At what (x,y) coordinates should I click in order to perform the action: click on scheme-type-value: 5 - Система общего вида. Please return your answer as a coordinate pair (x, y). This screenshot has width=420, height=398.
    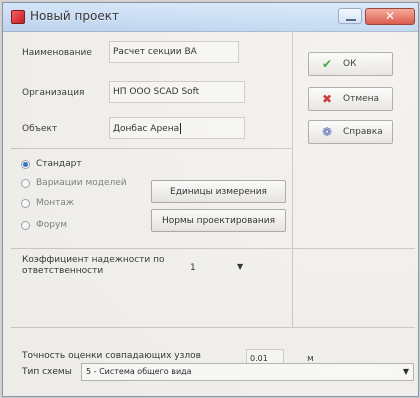
    Looking at the image, I should click on (139, 371).